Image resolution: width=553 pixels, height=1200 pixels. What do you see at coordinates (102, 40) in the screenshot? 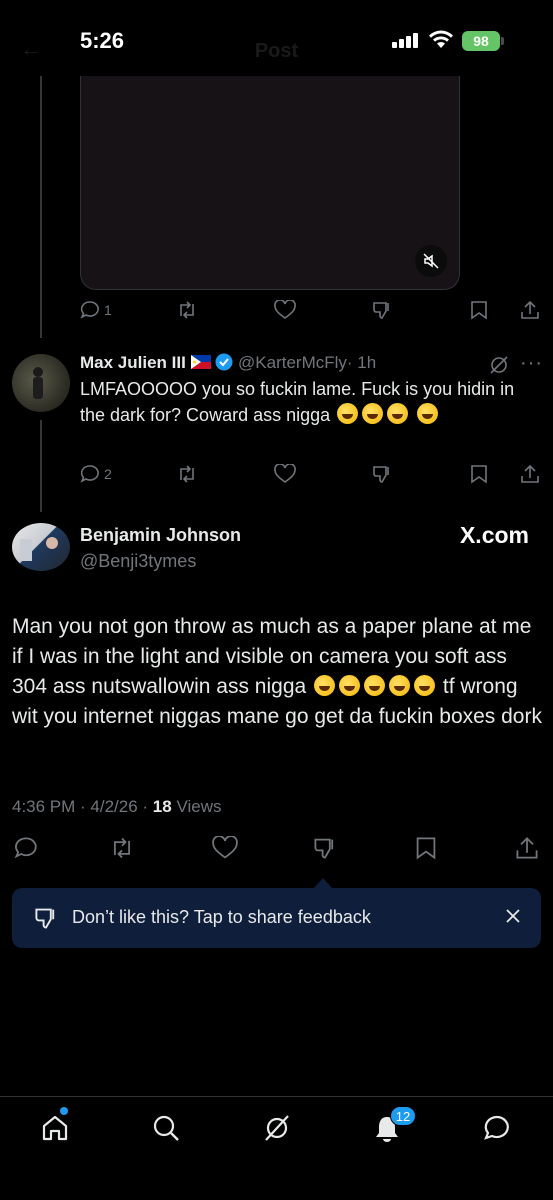
I see `status-time: 5:26` at bounding box center [102, 40].